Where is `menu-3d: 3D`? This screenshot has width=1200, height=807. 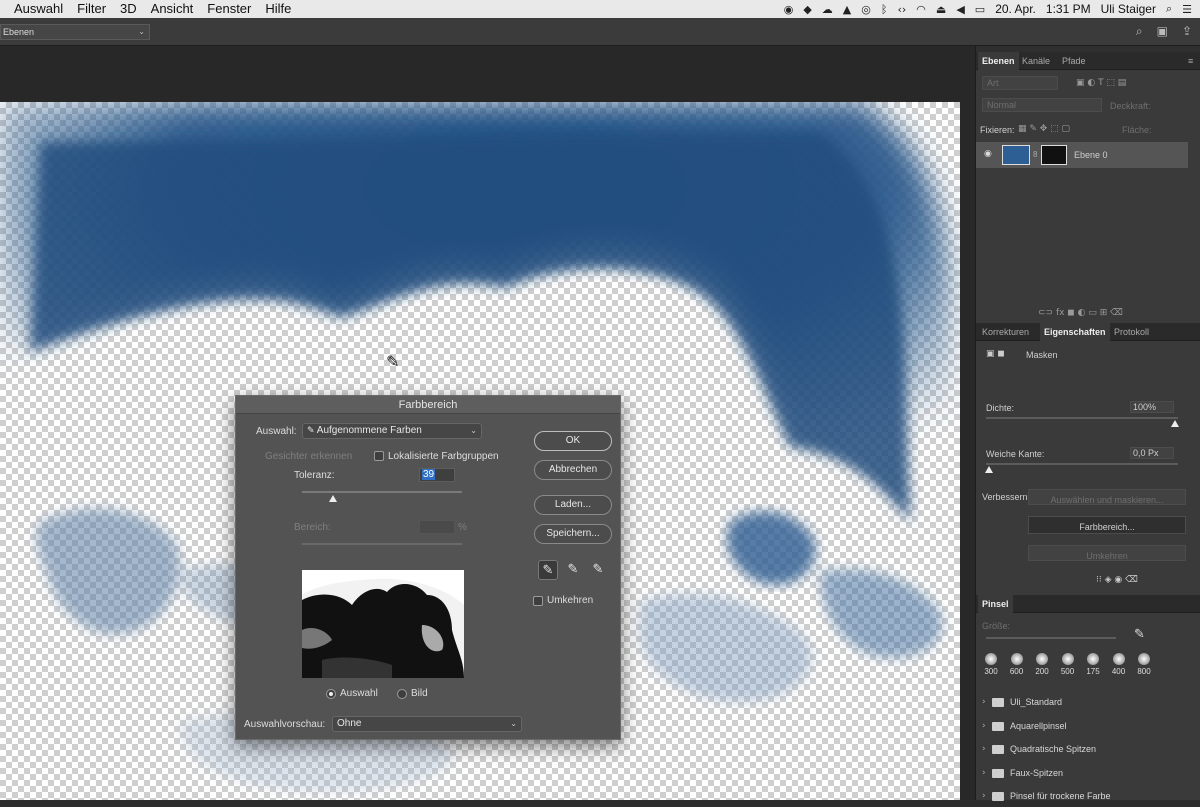
menu-3d: 3D is located at coordinates (128, 9).